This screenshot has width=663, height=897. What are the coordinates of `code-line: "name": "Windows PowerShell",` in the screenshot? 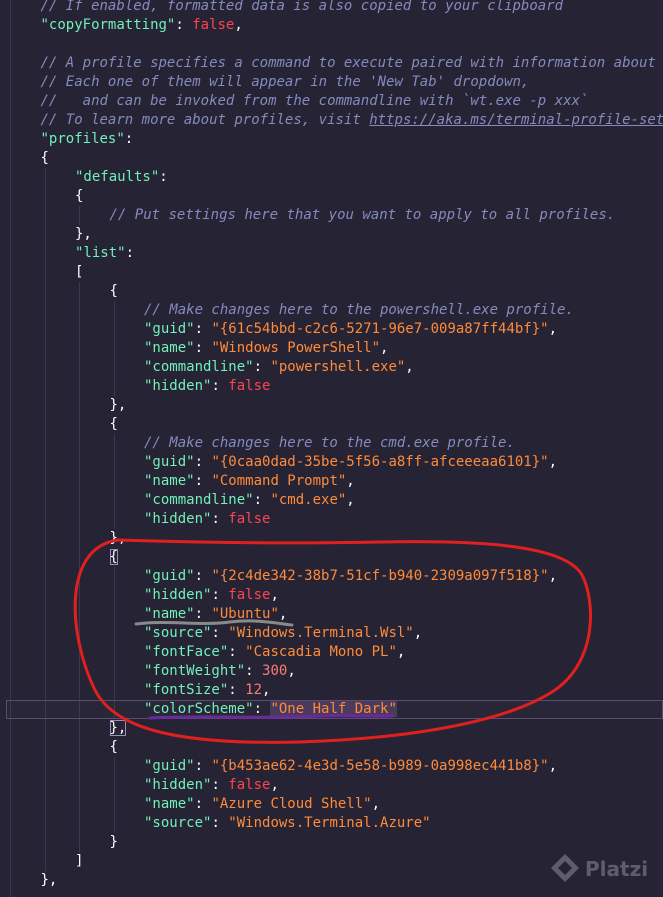 It's located at (331, 348).